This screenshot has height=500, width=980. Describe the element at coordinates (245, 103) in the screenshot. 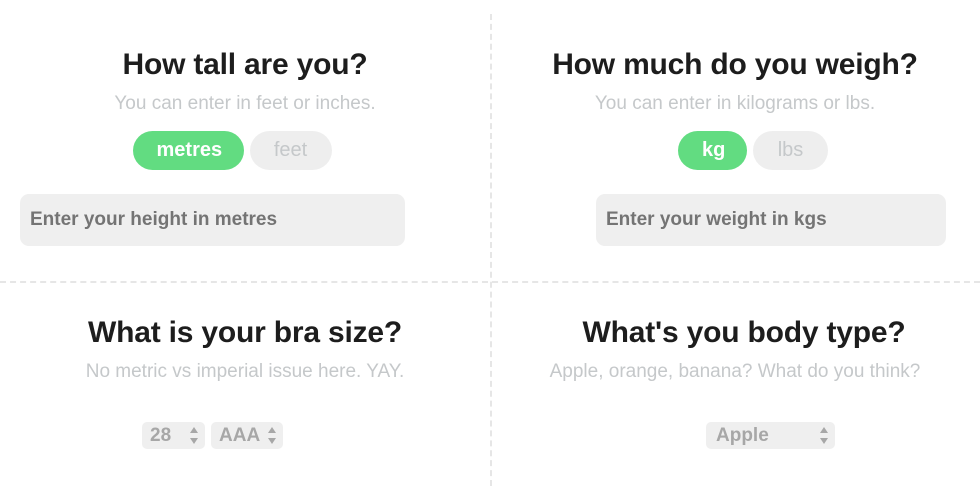

I see `height-subtitle: You can enter in feet or inches.` at that location.